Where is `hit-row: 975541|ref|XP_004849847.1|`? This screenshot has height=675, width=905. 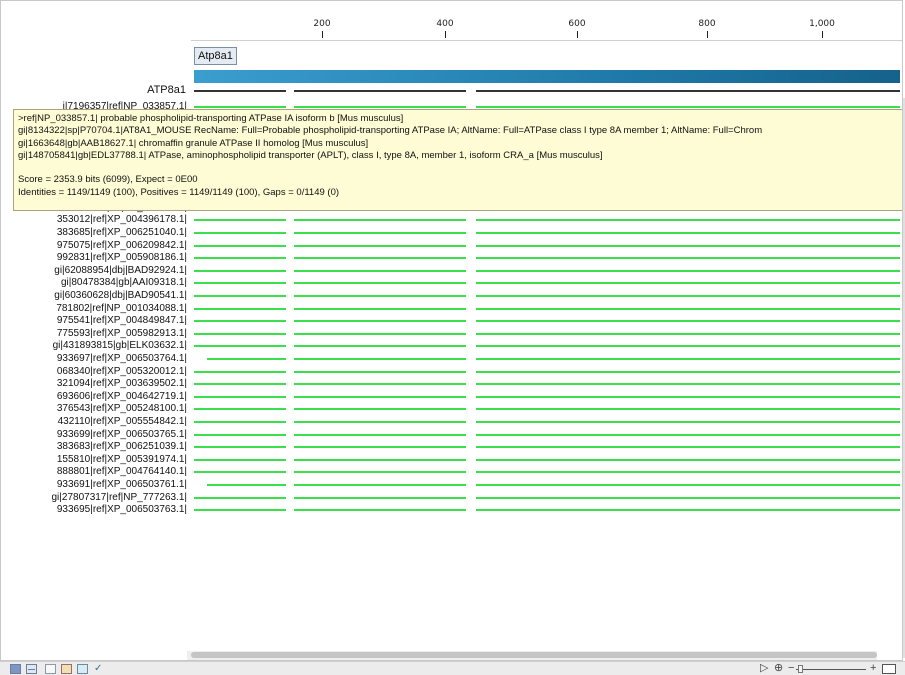
hit-row: 975541|ref|XP_004849847.1| is located at coordinates (451, 321).